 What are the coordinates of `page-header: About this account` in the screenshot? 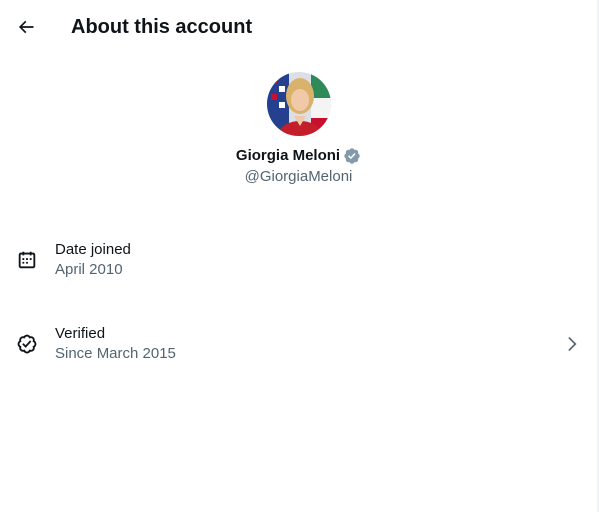 It's located at (298, 26).